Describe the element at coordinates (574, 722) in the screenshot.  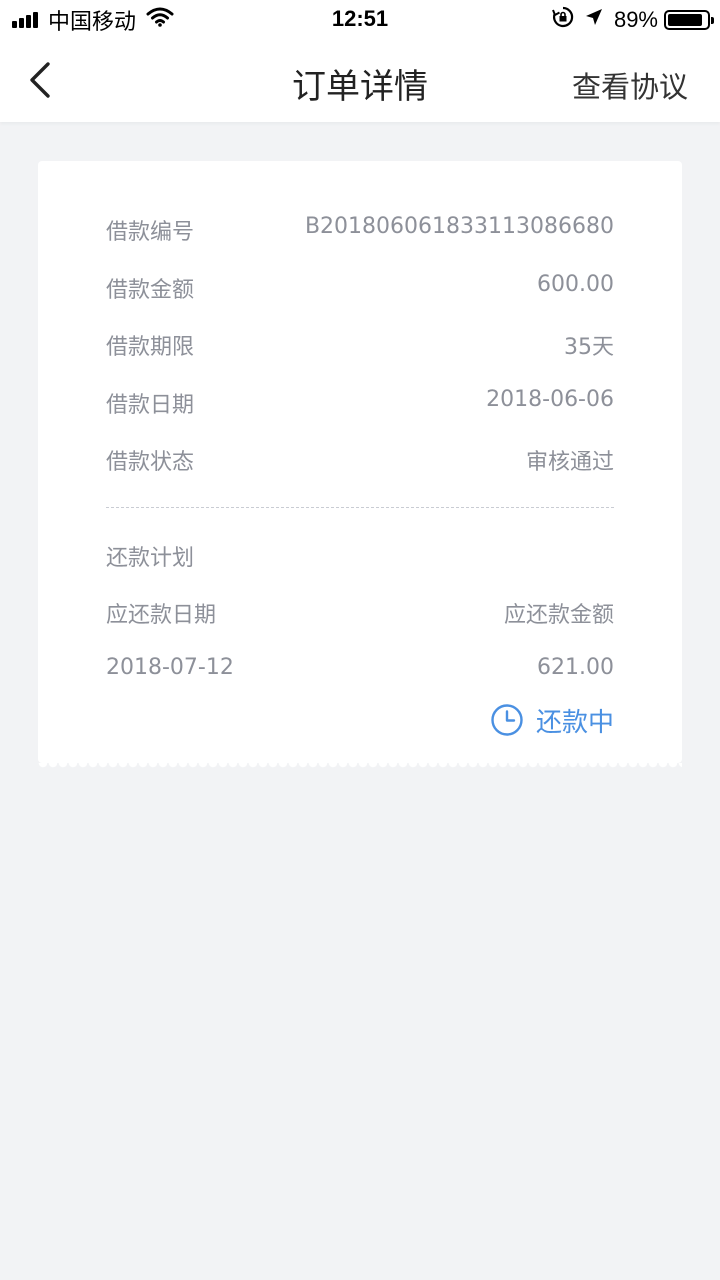
I see `repayment-status-label: 还款中` at that location.